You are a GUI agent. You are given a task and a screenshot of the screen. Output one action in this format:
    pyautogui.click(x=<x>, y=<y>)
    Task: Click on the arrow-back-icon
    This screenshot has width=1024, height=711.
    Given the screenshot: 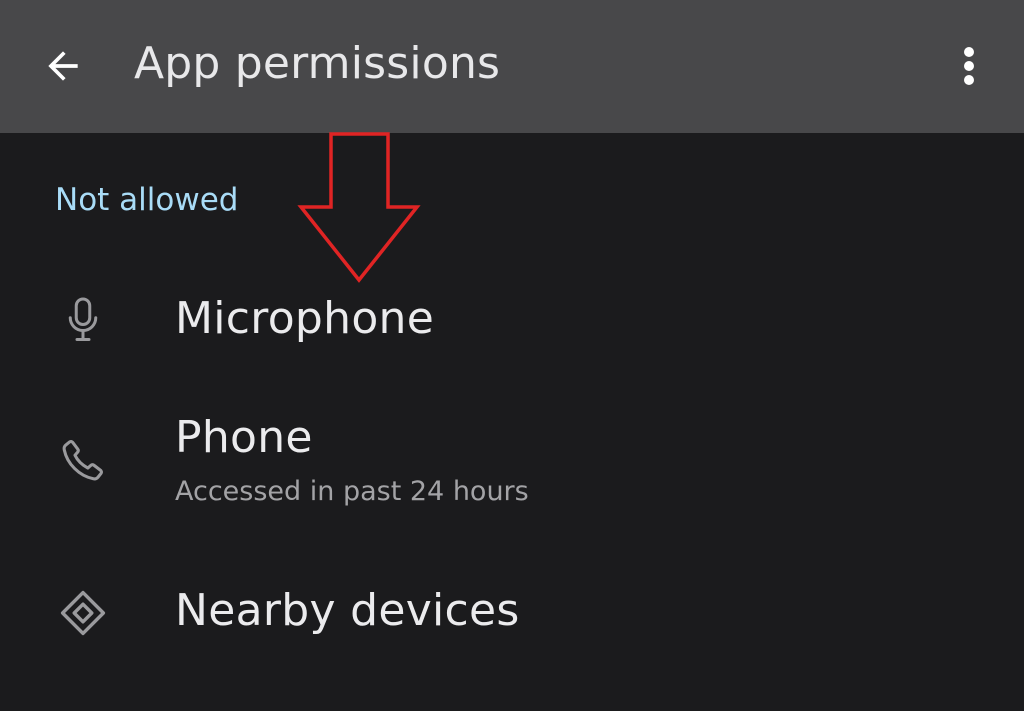 What is the action you would take?
    pyautogui.click(x=63, y=66)
    